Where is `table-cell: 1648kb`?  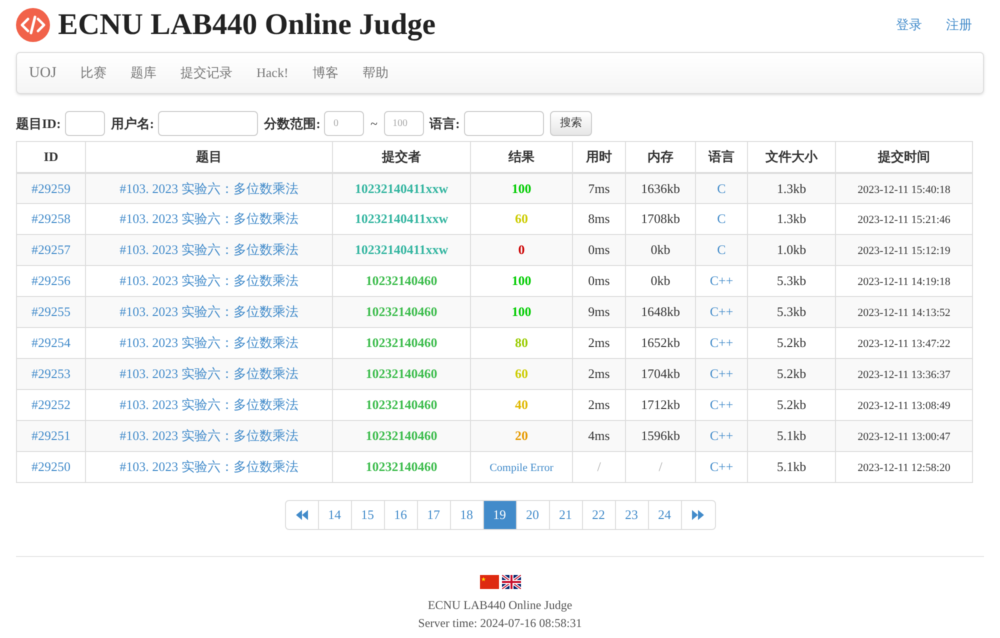 table-cell: 1648kb is located at coordinates (660, 312).